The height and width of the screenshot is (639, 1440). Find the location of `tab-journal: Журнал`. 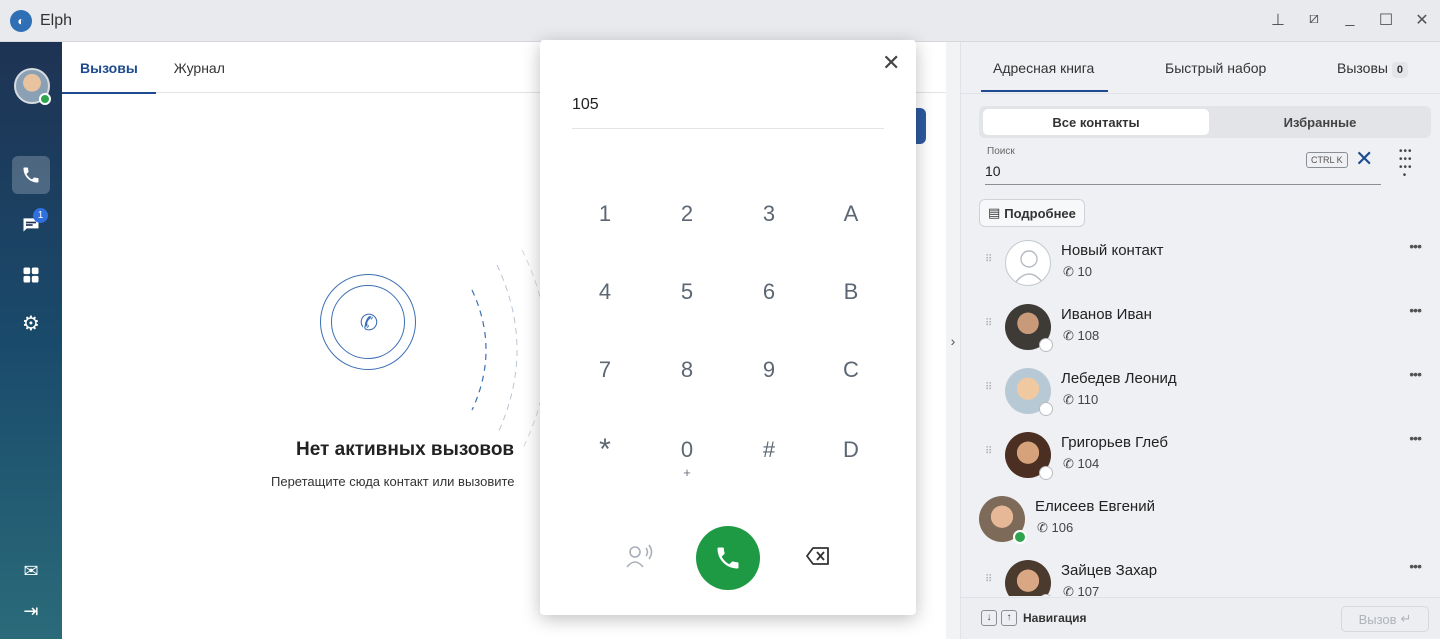

tab-journal: Журнал is located at coordinates (199, 67).